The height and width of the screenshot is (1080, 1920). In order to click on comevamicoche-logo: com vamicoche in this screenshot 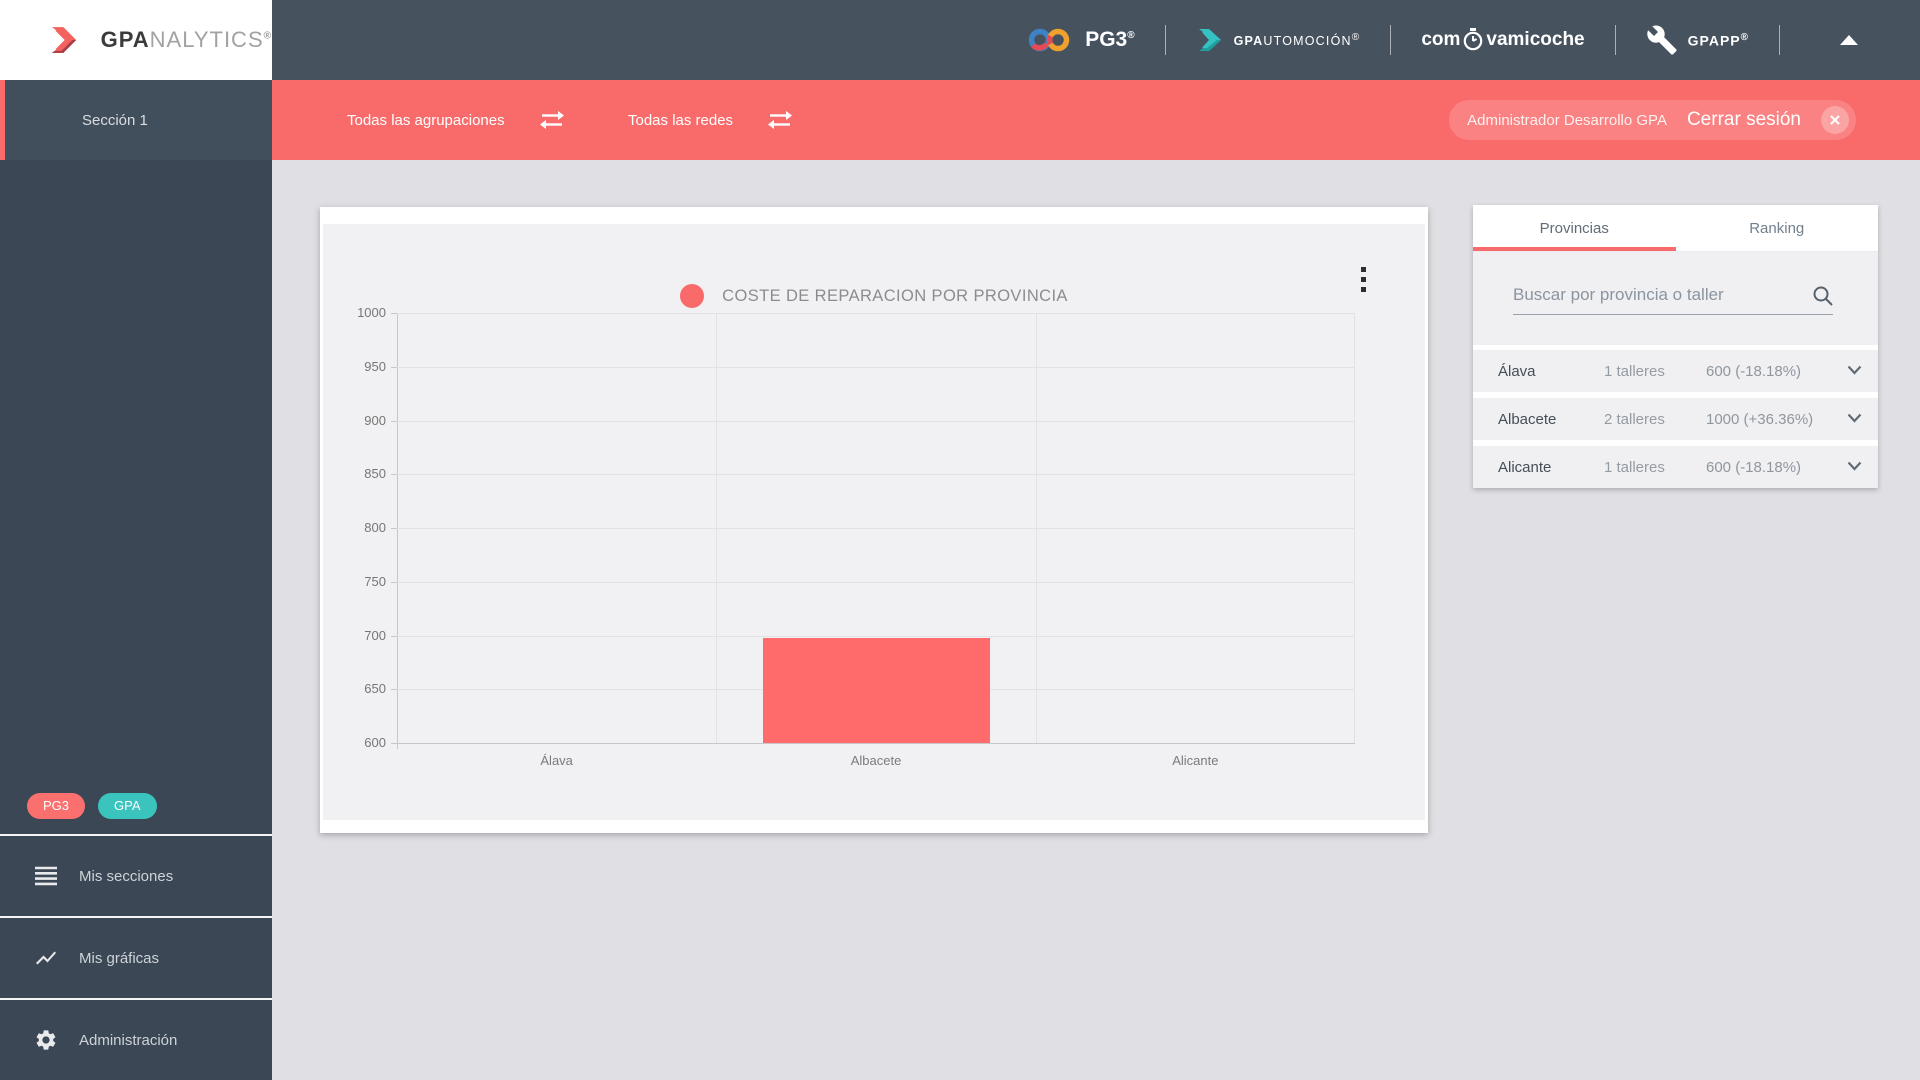, I will do `click(1503, 40)`.